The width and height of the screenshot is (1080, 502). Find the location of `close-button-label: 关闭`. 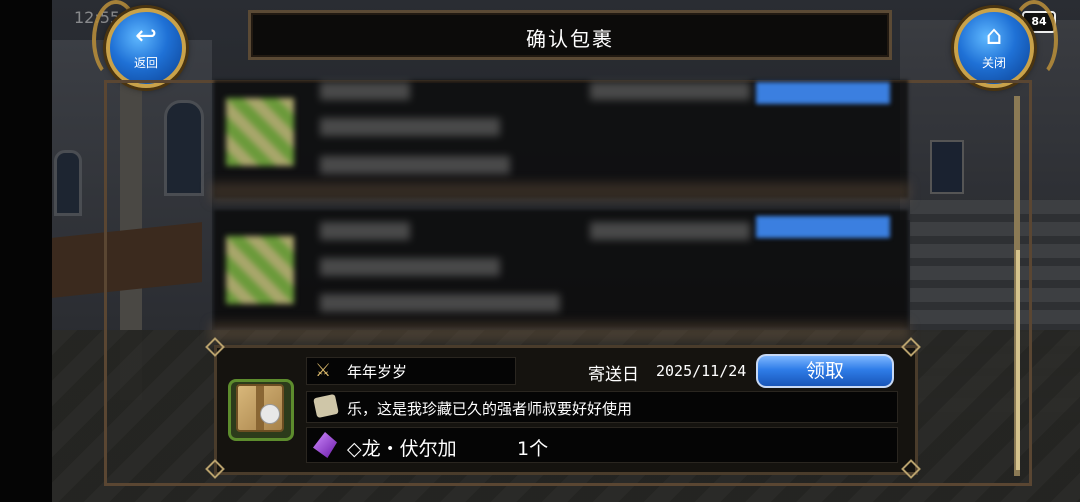

close-button-label: 关闭 is located at coordinates (993, 63).